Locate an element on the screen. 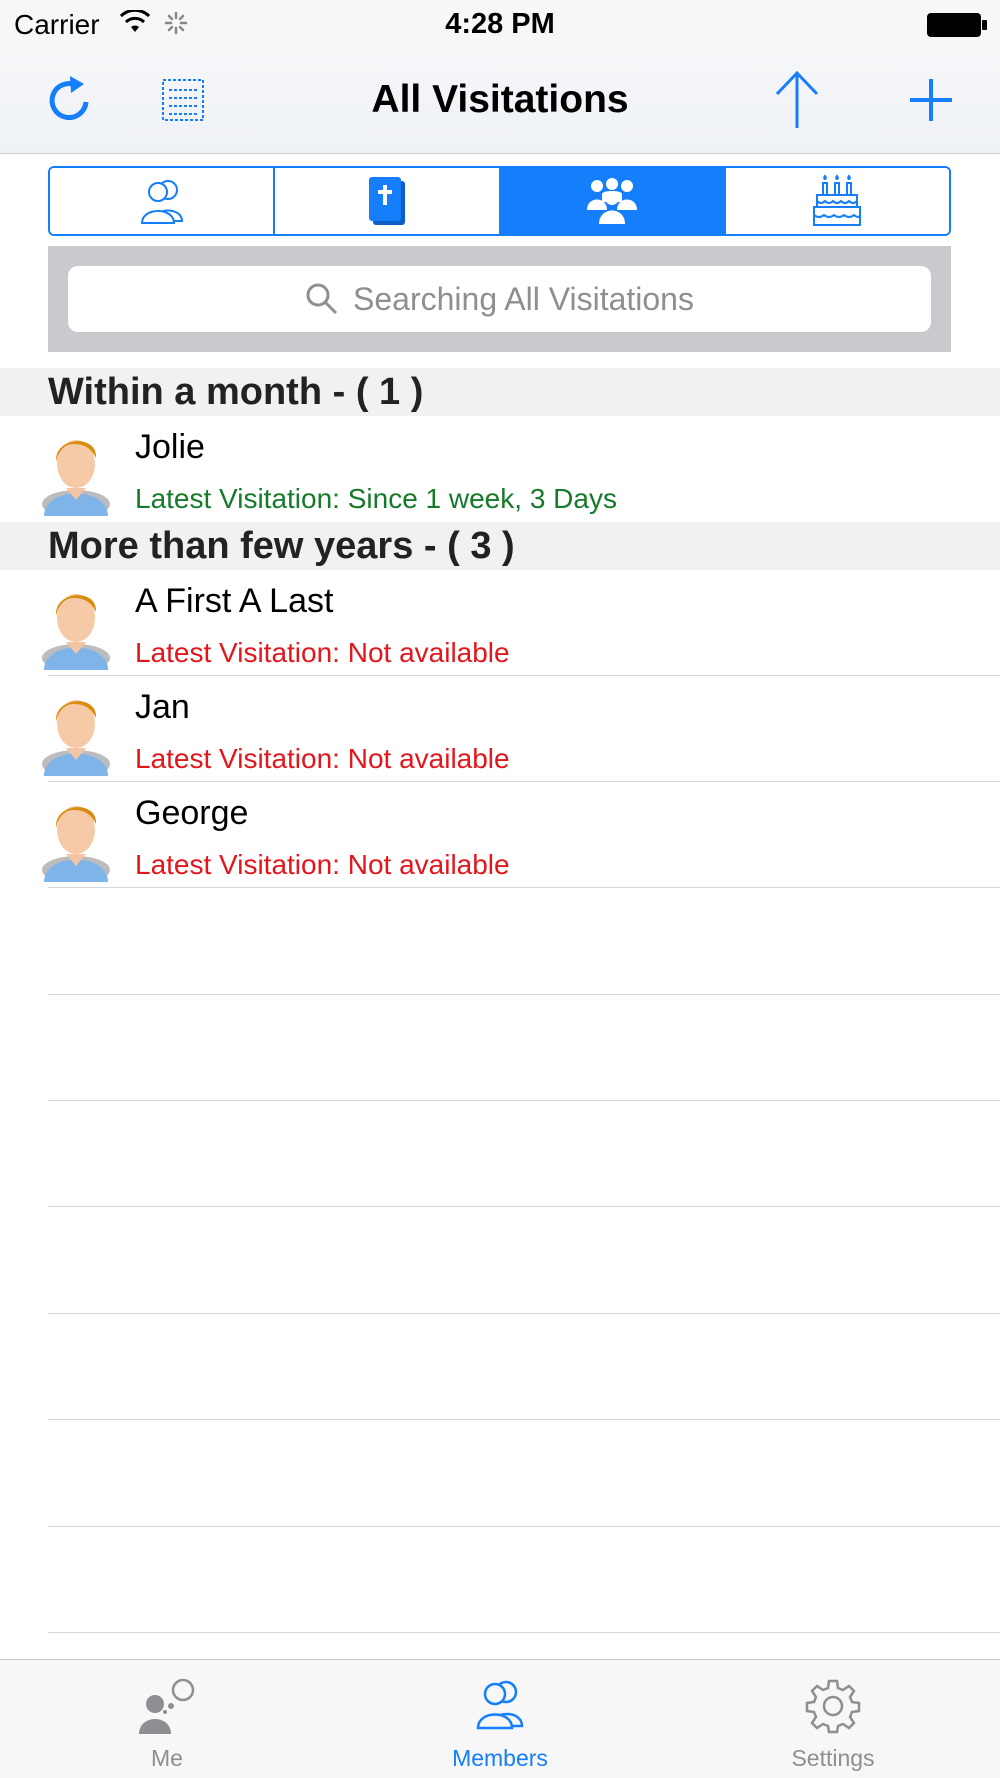 The height and width of the screenshot is (1778, 1000). tab-me-label: Me is located at coordinates (167, 1758).